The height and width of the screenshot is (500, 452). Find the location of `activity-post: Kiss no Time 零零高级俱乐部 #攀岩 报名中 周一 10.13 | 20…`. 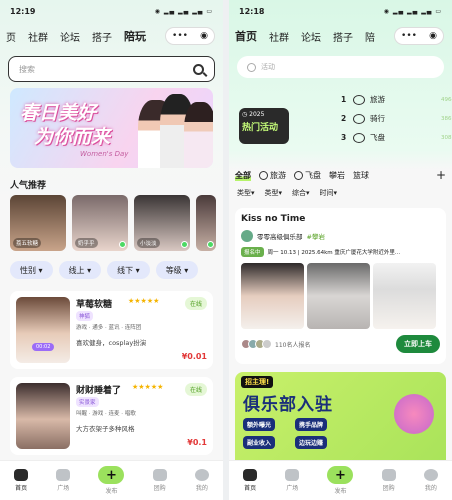

activity-post: Kiss no Time 零零高级俱乐部 #攀岩 报名中 周一 10.13 | 20… is located at coordinates (340, 286).